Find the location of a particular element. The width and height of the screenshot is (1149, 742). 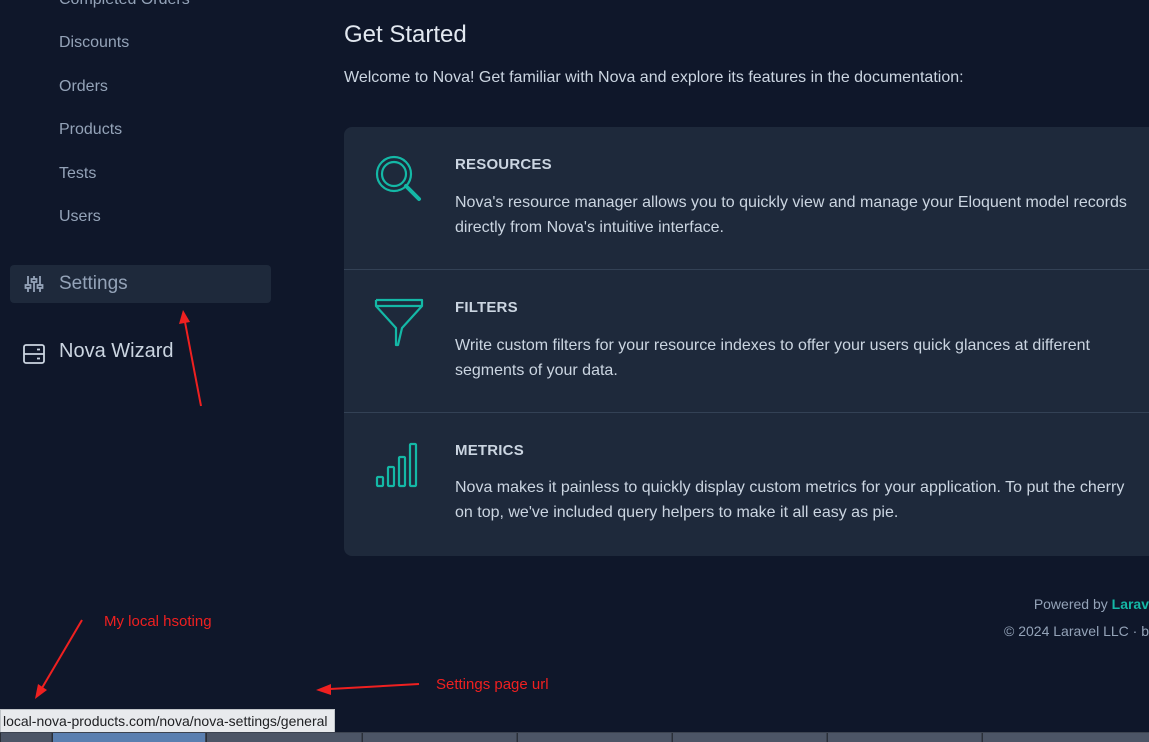

sidebar-item-tests: Tests is located at coordinates (77, 174).